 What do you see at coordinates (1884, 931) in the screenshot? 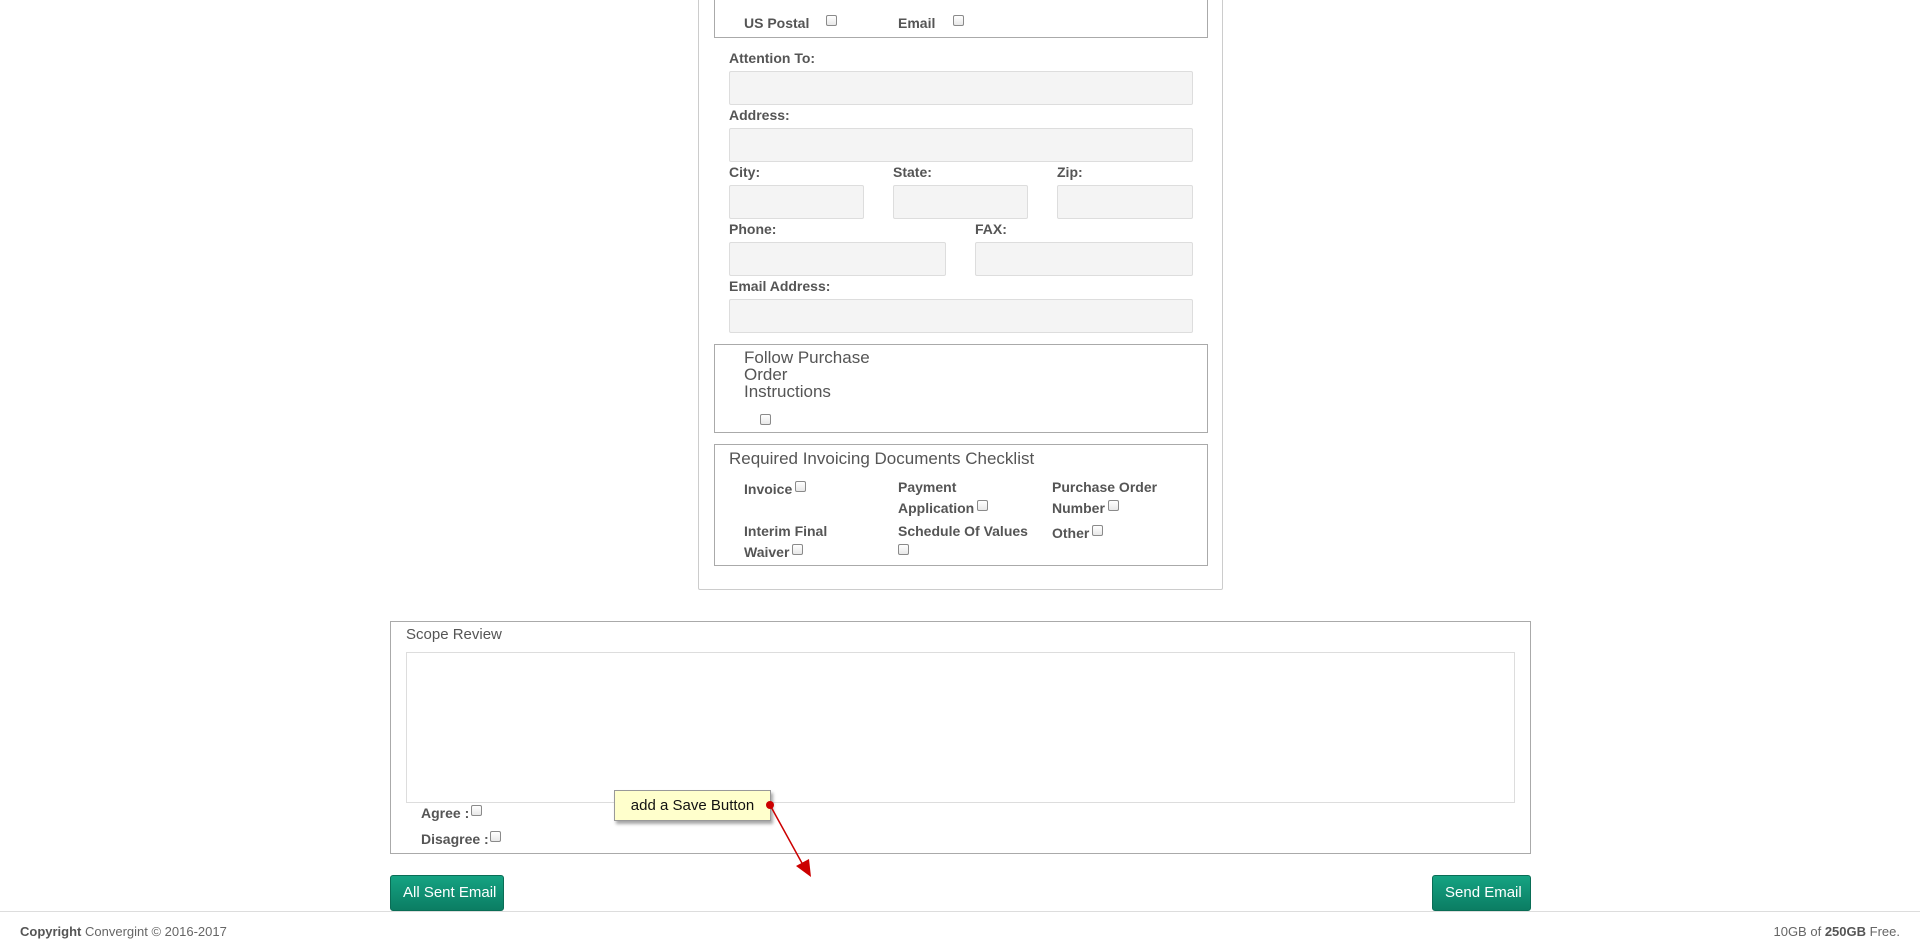
I see `storage-free: Free.` at bounding box center [1884, 931].